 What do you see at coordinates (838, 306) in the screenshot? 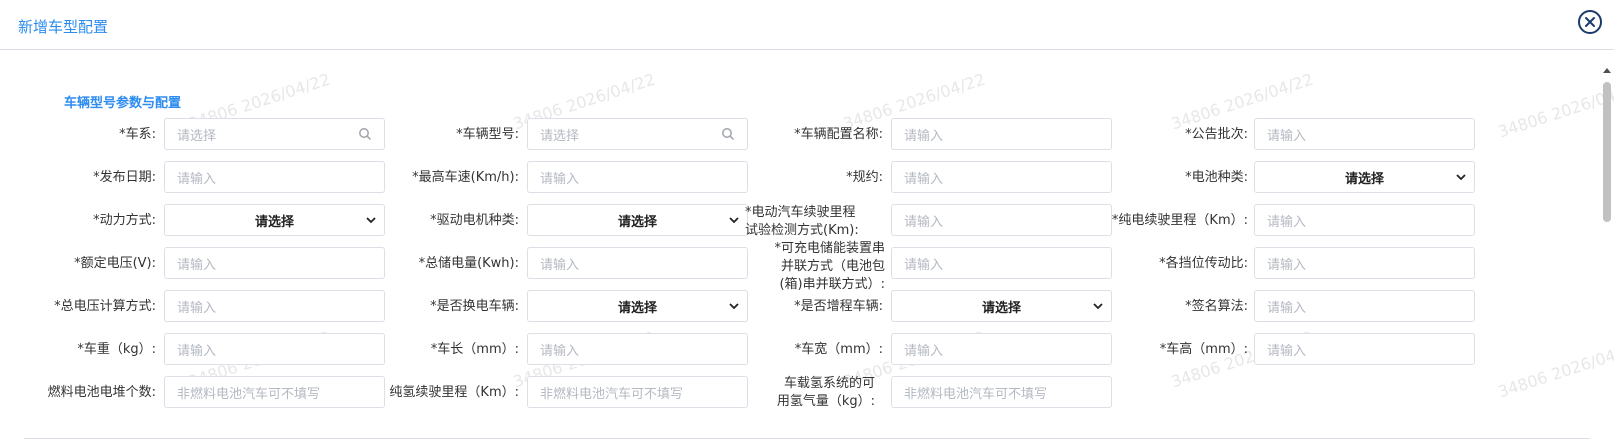
I see `range-extender-label: *是否增程车辆:` at bounding box center [838, 306].